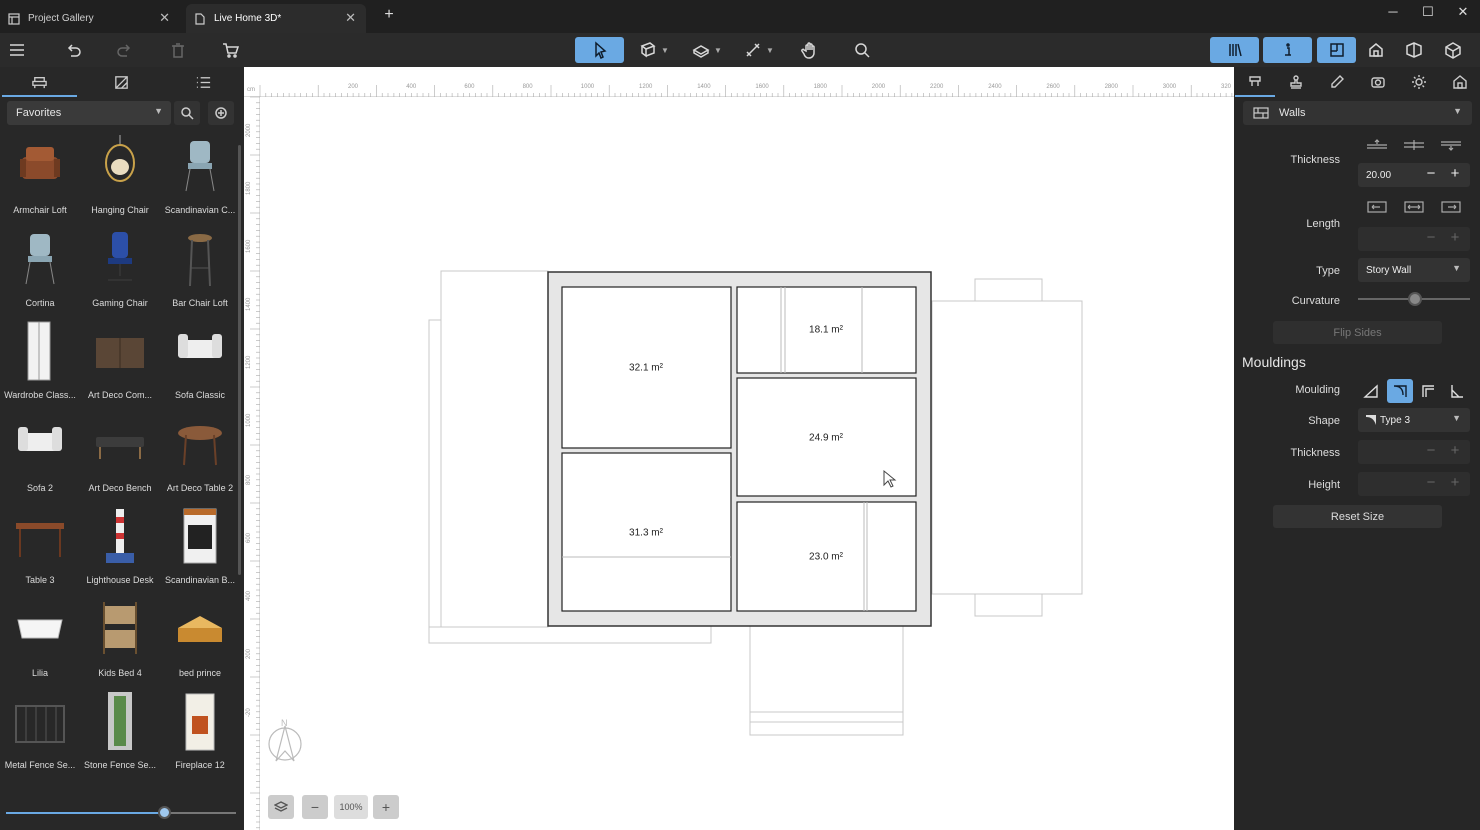 The image size is (1480, 830). Describe the element at coordinates (1419, 82) in the screenshot. I see `tab-lighting` at that location.